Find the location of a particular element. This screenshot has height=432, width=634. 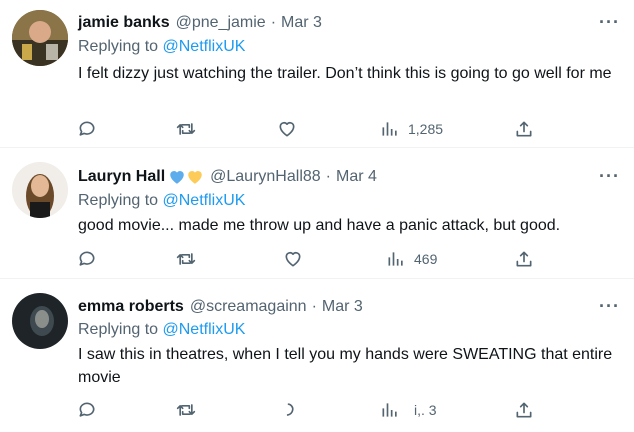

view-count: i,. 3 is located at coordinates (425, 410).